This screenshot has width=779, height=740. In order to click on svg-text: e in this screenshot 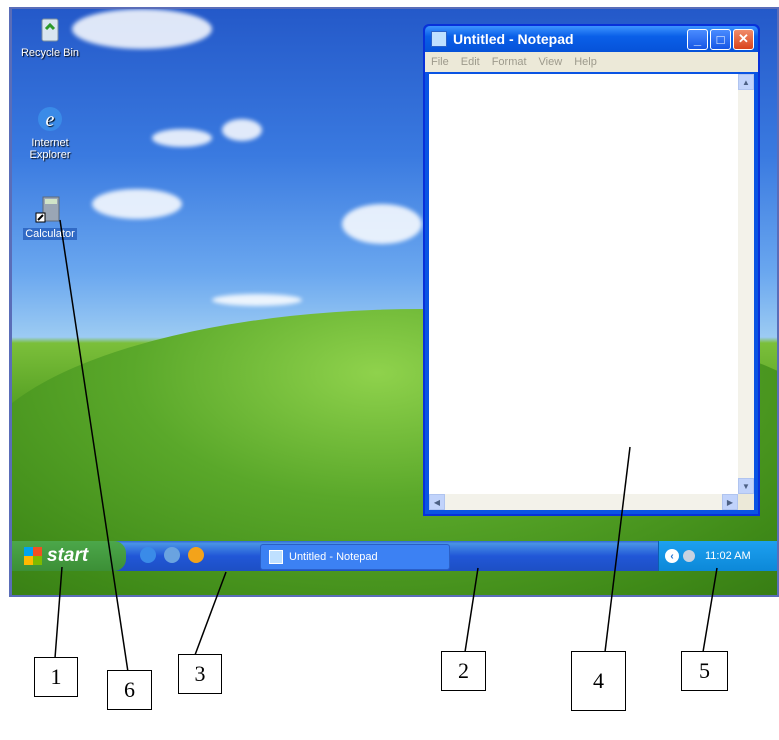, I will do `click(50, 120)`.